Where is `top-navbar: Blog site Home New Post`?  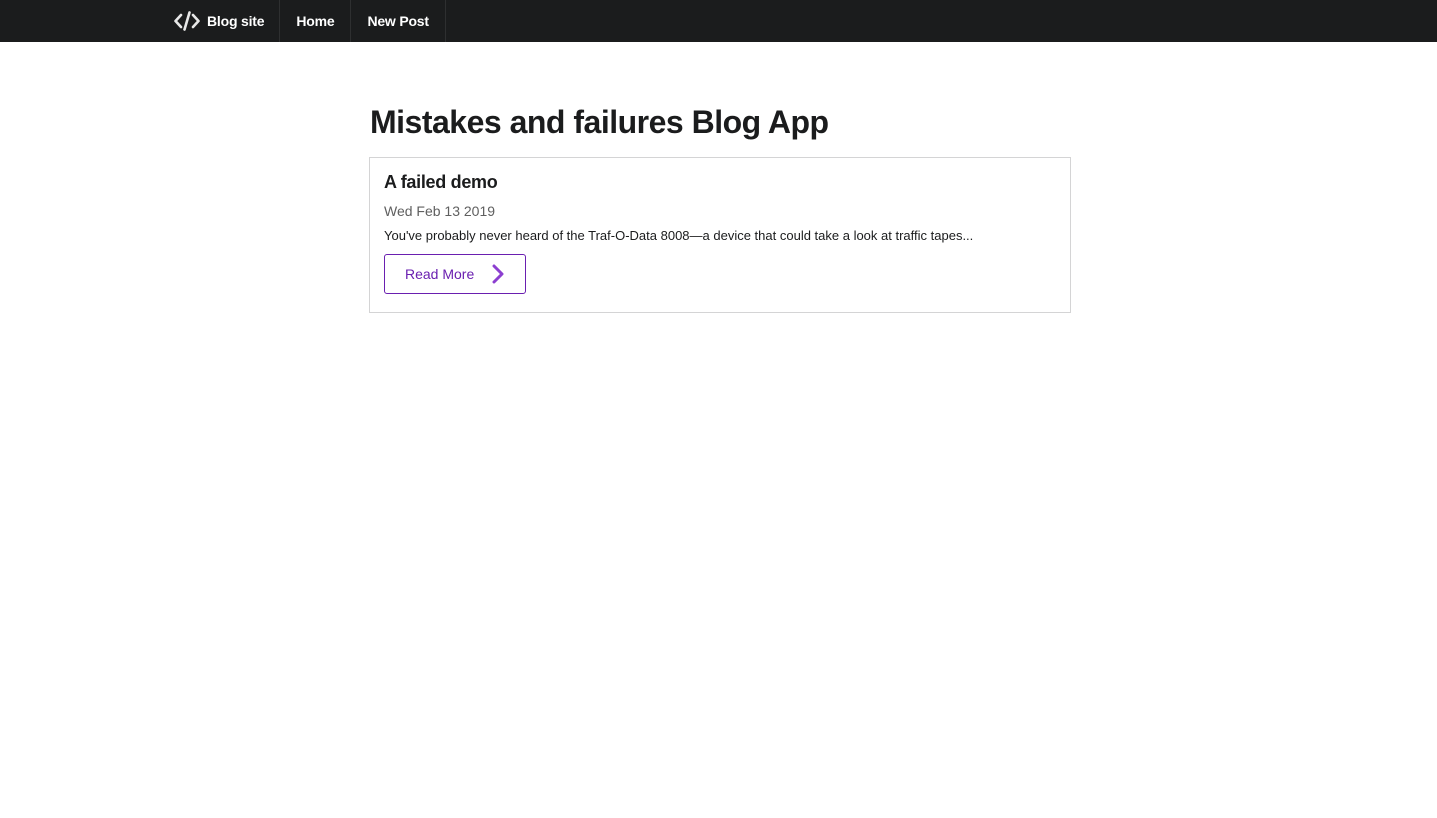
top-navbar: Blog site Home New Post is located at coordinates (718, 21).